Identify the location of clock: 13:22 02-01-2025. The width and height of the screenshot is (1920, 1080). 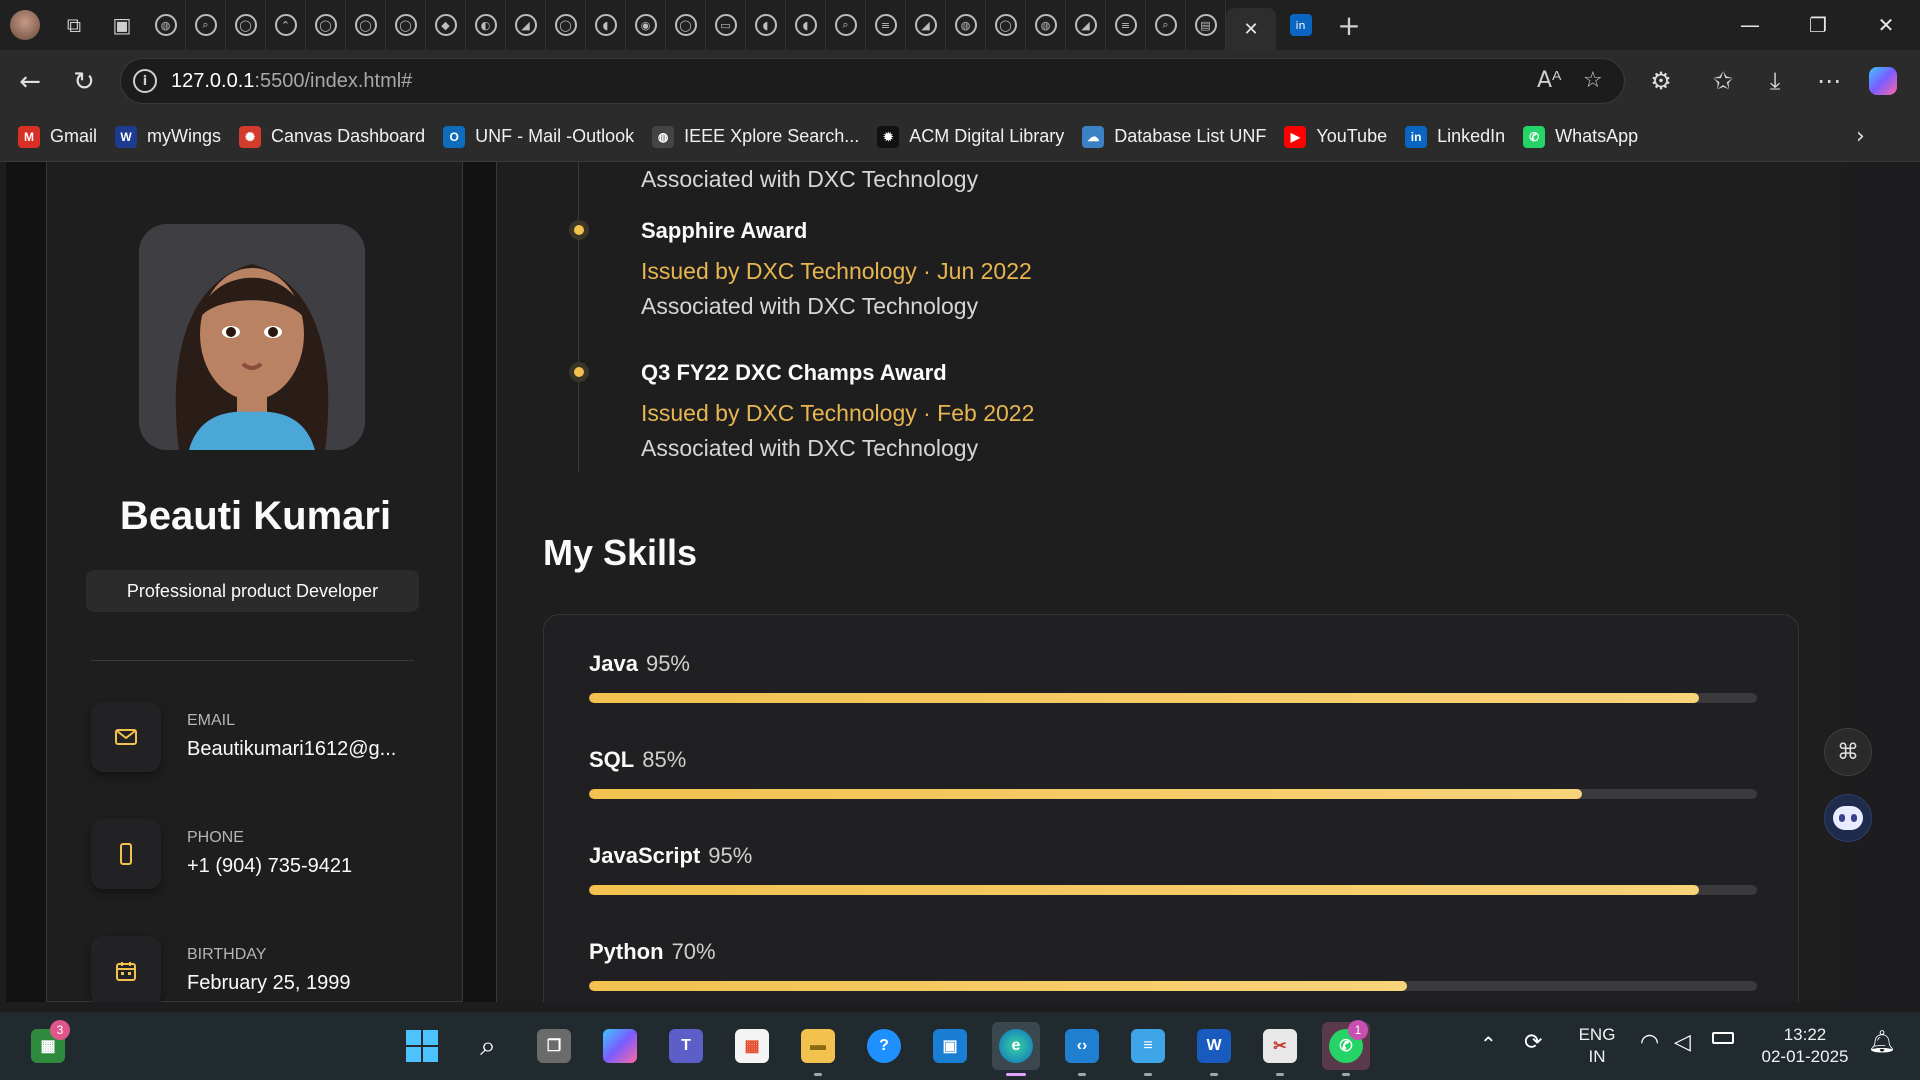
(1805, 1046).